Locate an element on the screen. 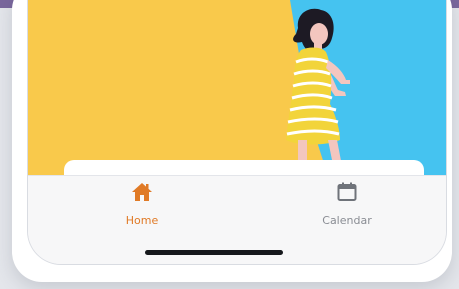  tab-home: Home is located at coordinates (142, 206).